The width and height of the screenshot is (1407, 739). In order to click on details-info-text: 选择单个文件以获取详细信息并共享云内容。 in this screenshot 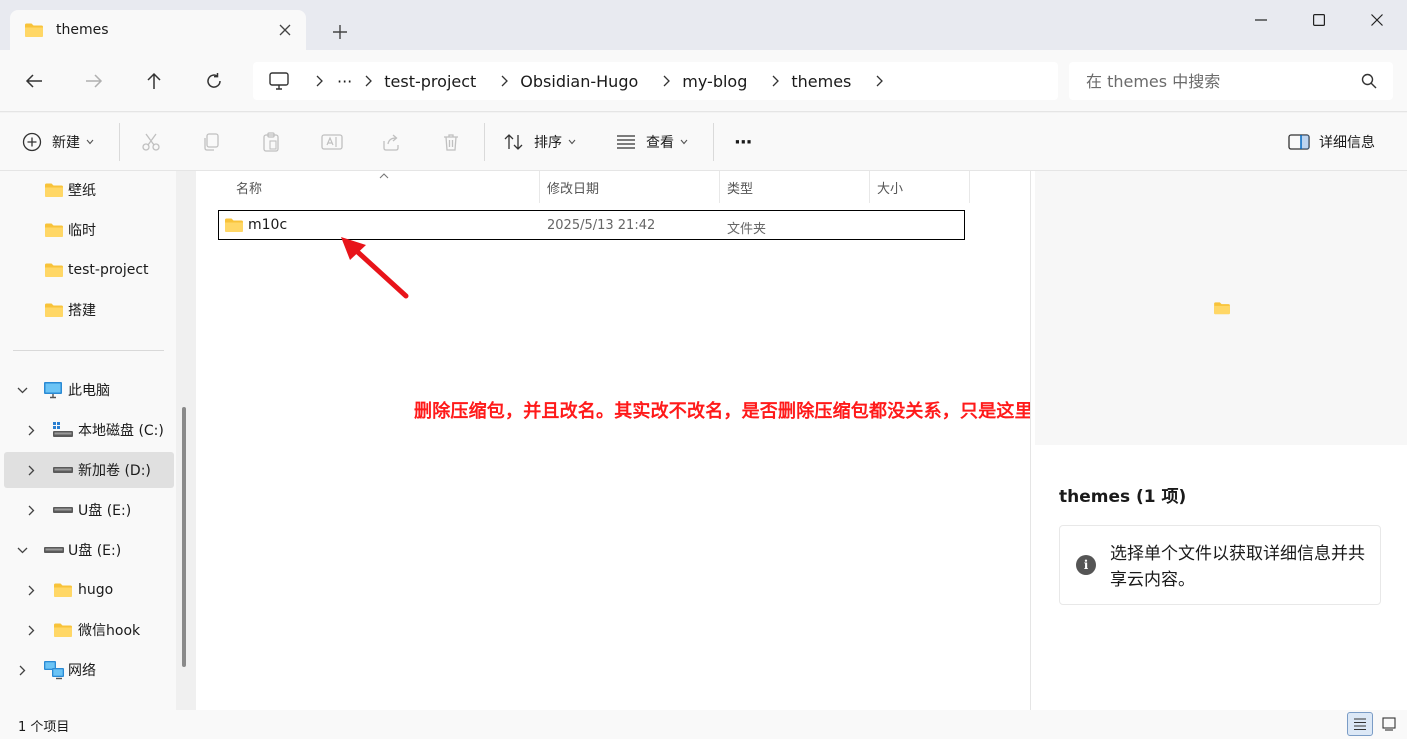, I will do `click(1237, 567)`.